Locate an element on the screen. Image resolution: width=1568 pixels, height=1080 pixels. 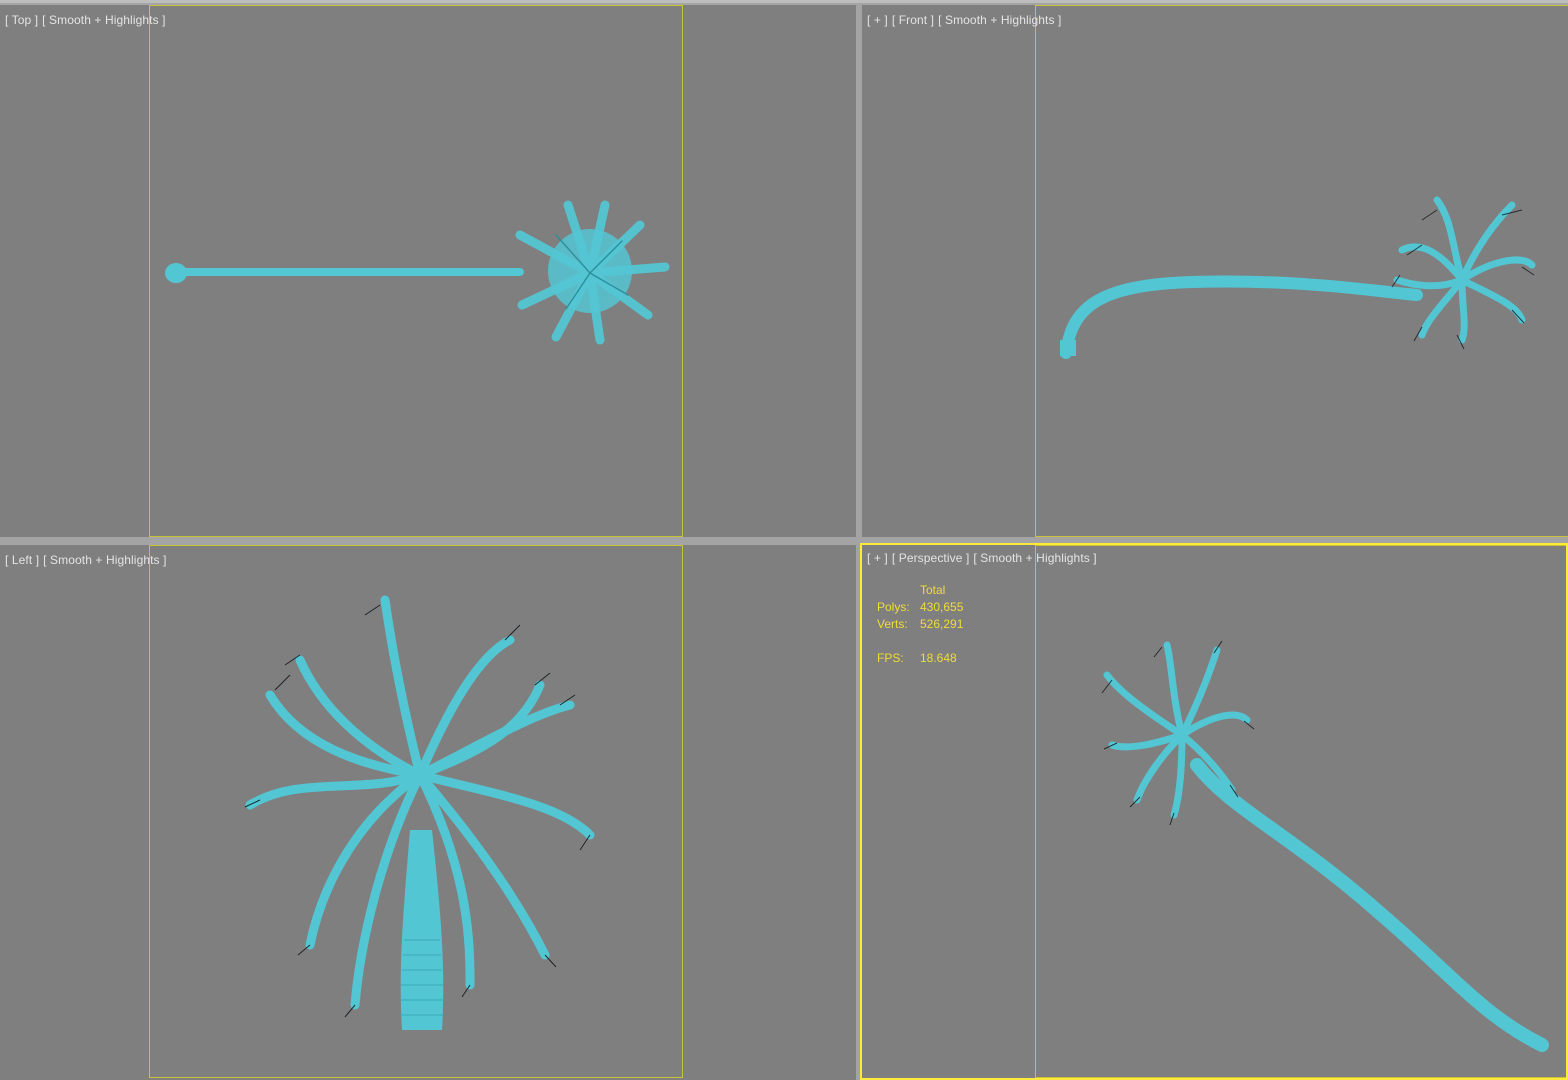
viewport-label: [ Left ] [ Smooth + Highlights ] is located at coordinates (88, 560).